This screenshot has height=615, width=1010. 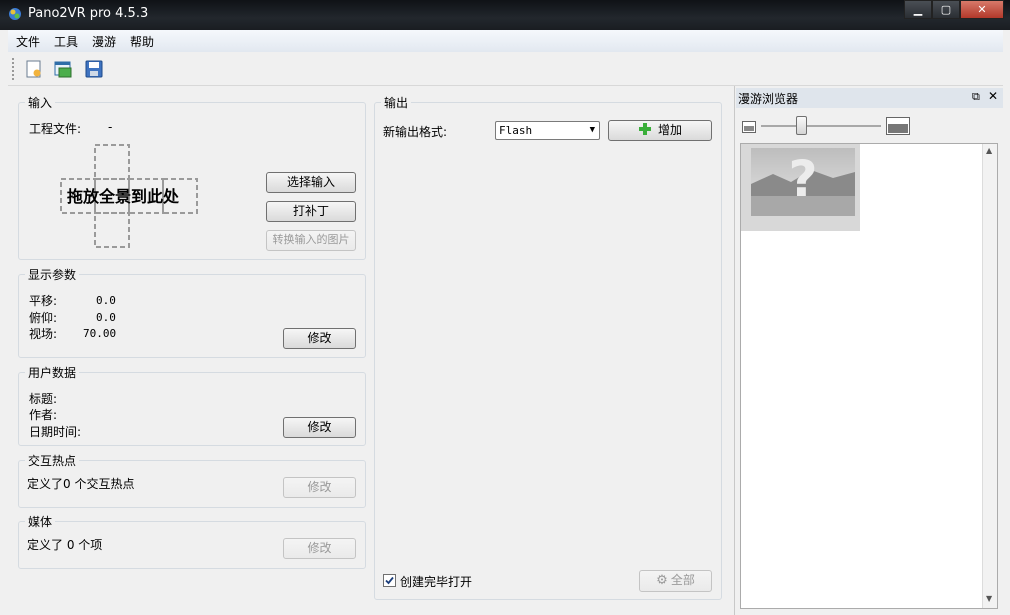 What do you see at coordinates (644, 129) in the screenshot?
I see `plus-icon` at bounding box center [644, 129].